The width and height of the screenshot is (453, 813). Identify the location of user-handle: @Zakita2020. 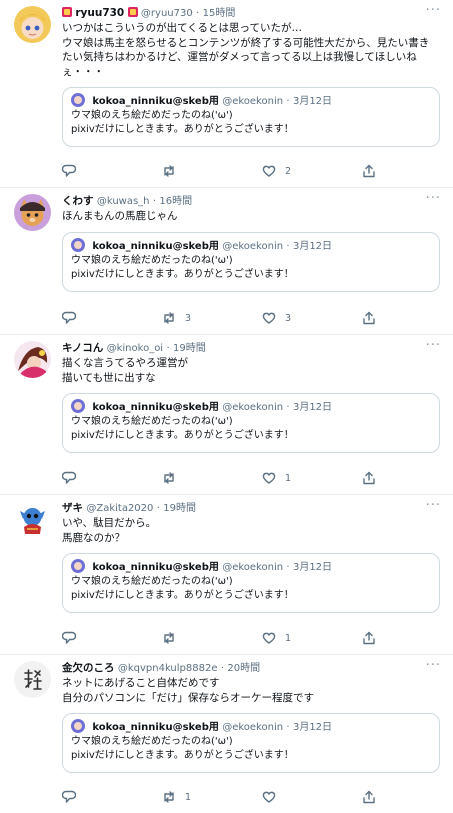
(119, 508).